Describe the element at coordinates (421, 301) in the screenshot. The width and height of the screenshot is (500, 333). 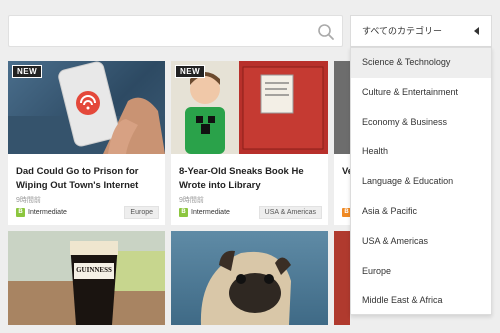
I see `menu-item-middle-east-africa: Middle East & Africa` at that location.